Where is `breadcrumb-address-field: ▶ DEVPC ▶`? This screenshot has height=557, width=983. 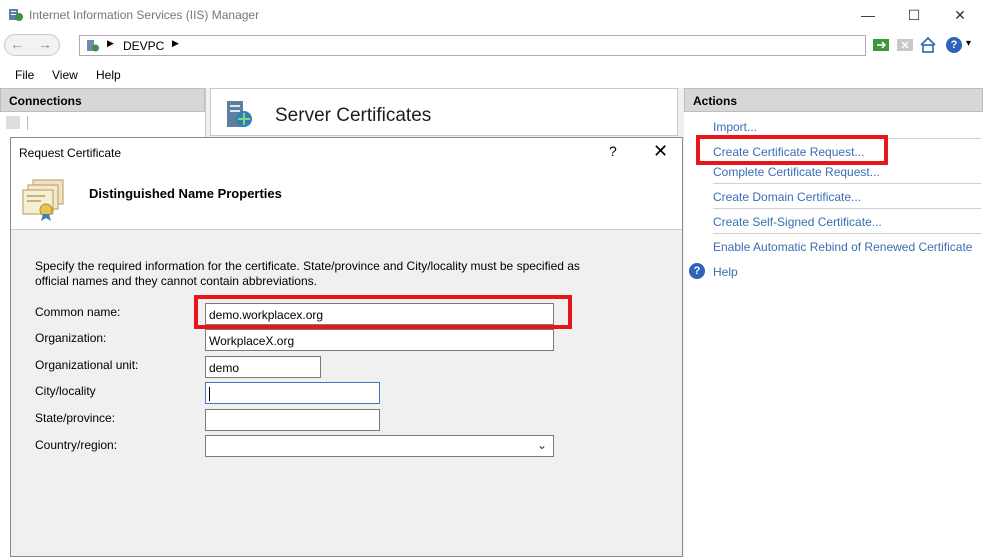
breadcrumb-address-field: ▶ DEVPC ▶ is located at coordinates (472, 45).